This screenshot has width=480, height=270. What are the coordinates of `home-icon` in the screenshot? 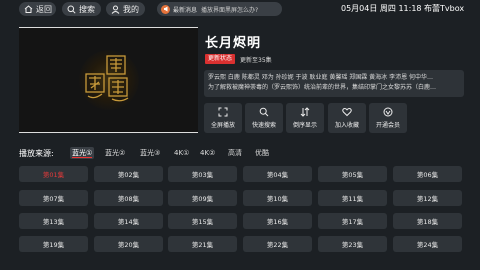 It's located at (28, 9).